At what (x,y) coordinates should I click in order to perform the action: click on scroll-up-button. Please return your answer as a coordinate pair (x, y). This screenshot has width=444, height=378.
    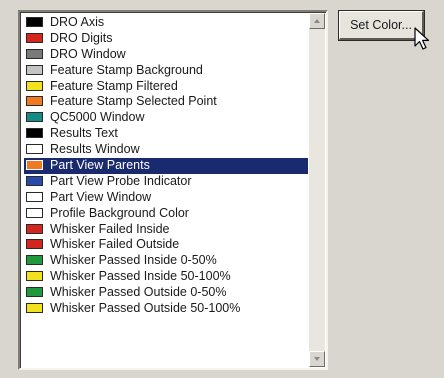
    Looking at the image, I should click on (317, 21).